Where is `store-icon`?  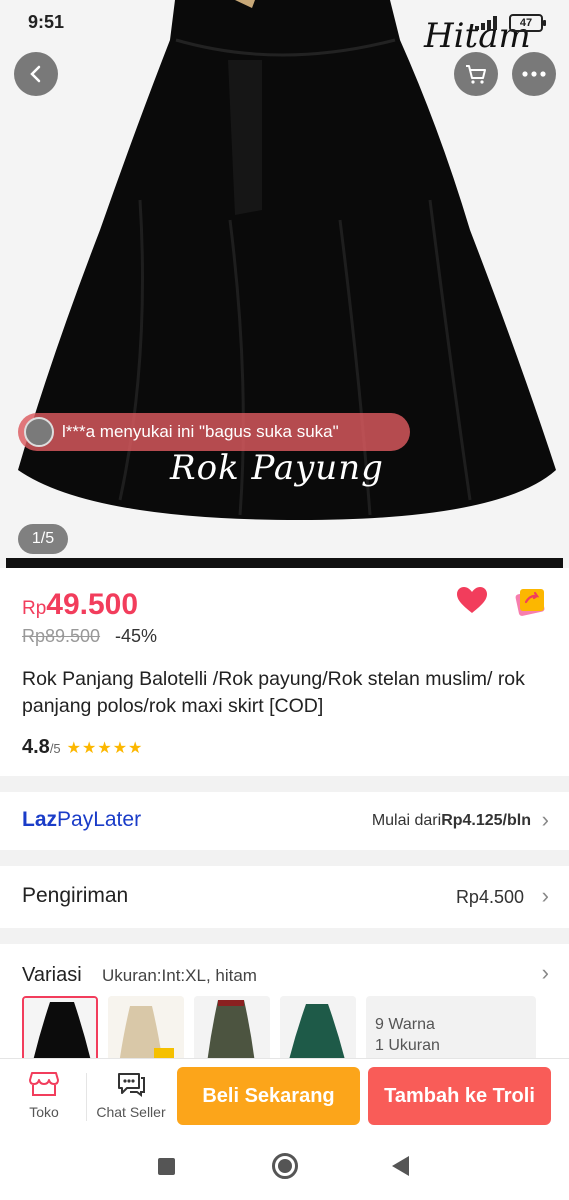
store-icon is located at coordinates (44, 1084).